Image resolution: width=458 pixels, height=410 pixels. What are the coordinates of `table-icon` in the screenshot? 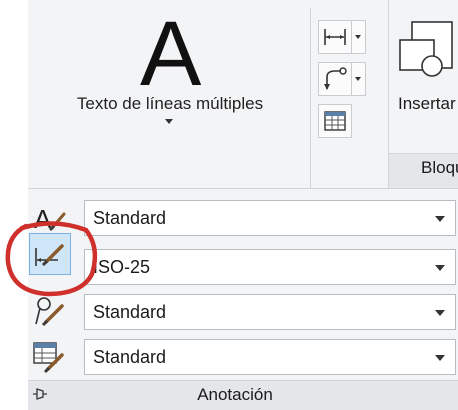 It's located at (335, 121).